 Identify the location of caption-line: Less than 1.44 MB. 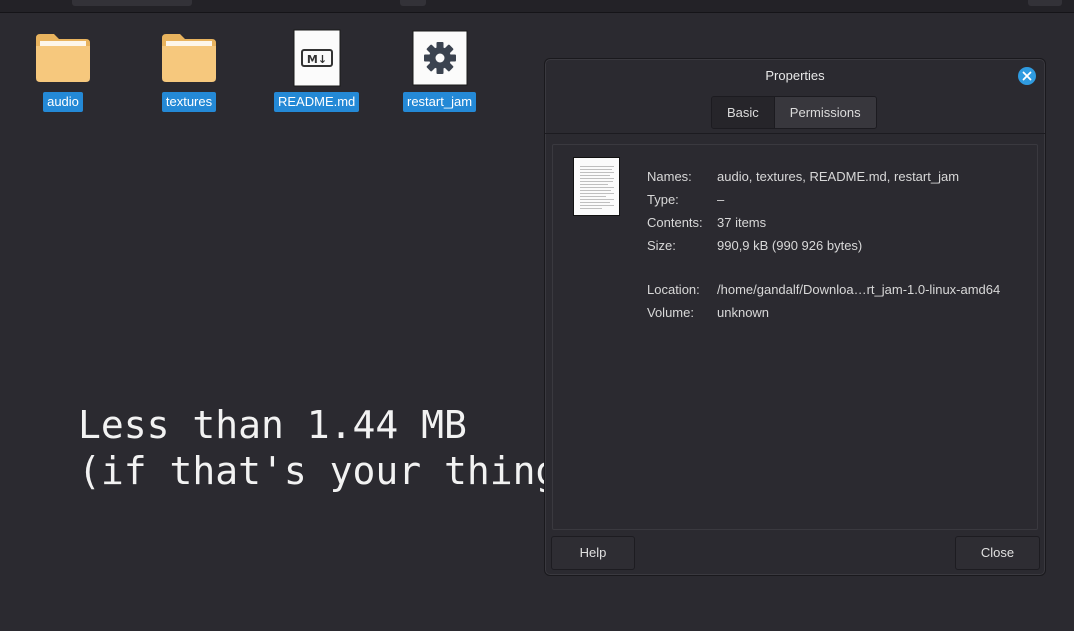
(272, 425).